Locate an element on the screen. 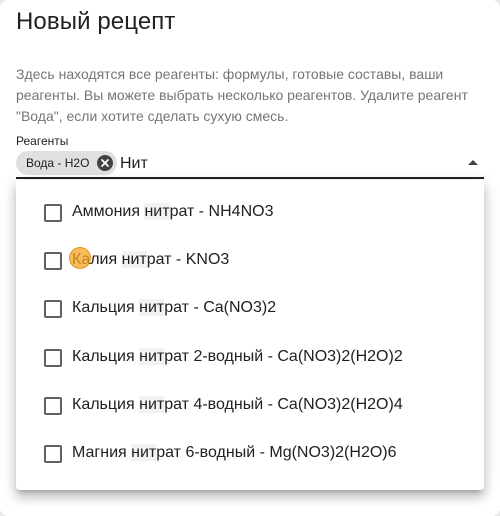  reagents-field-label: Реагенты is located at coordinates (42, 141).